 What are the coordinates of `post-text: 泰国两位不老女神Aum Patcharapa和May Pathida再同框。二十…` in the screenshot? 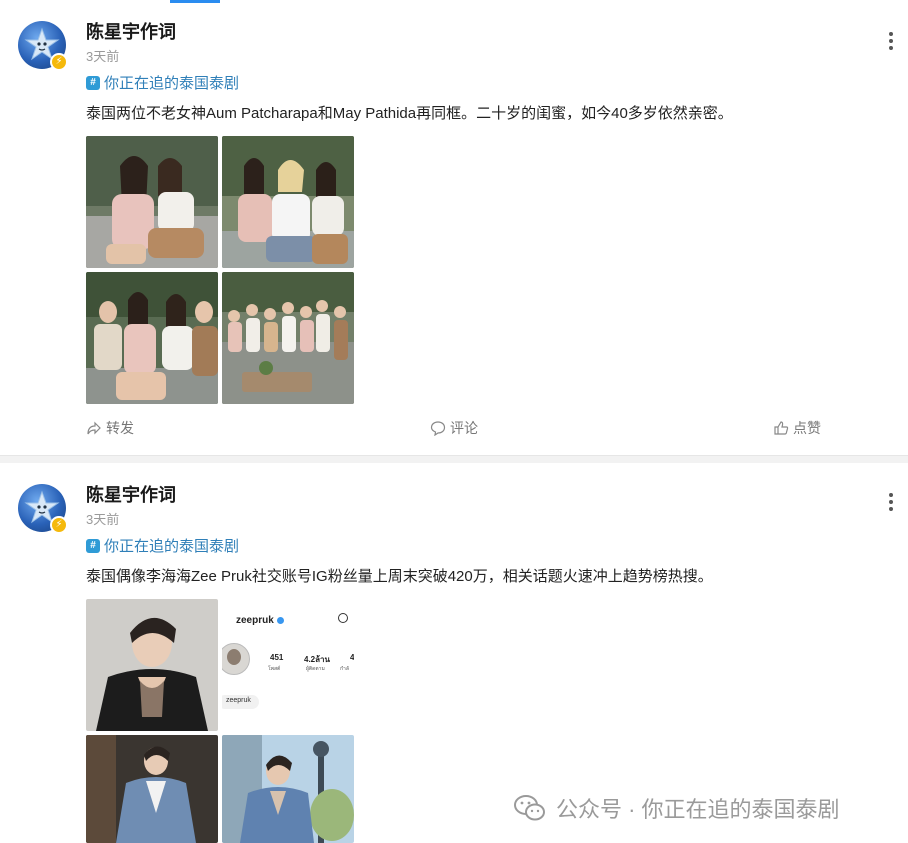 It's located at (409, 113).